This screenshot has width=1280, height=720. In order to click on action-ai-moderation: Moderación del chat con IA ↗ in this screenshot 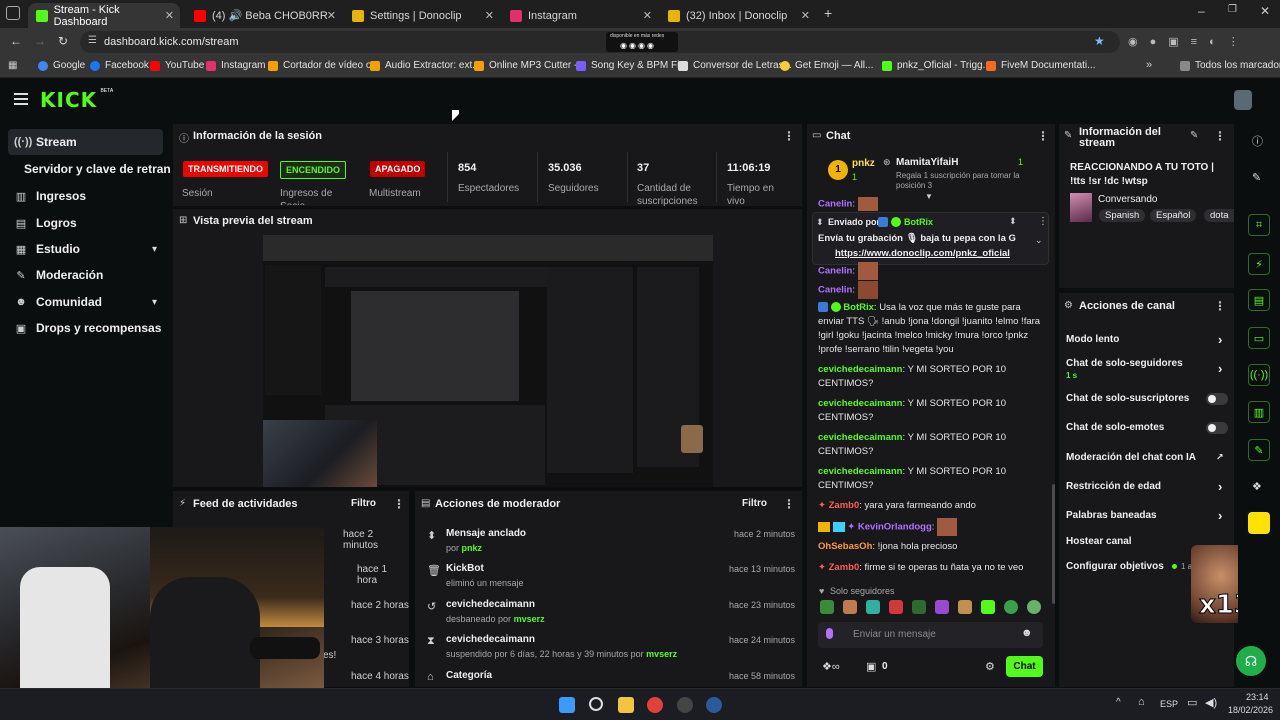, I will do `click(1148, 457)`.